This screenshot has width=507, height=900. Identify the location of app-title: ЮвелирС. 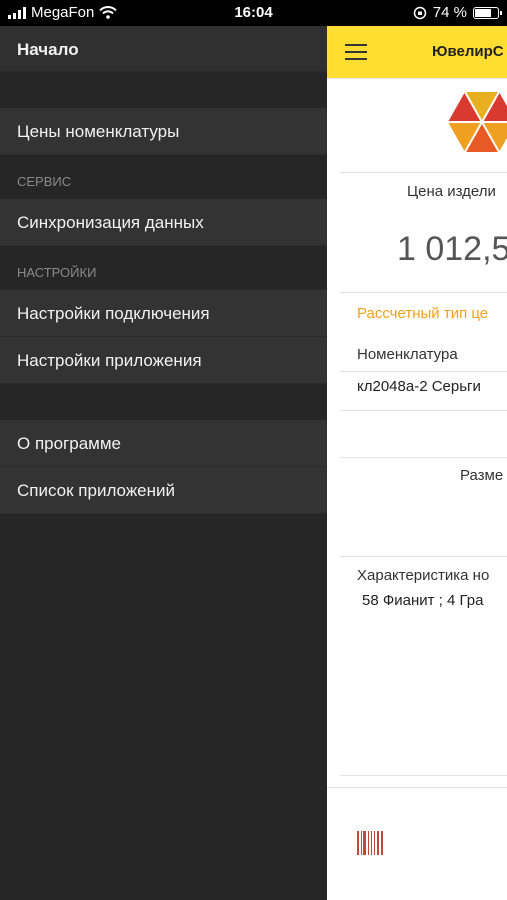
(468, 51).